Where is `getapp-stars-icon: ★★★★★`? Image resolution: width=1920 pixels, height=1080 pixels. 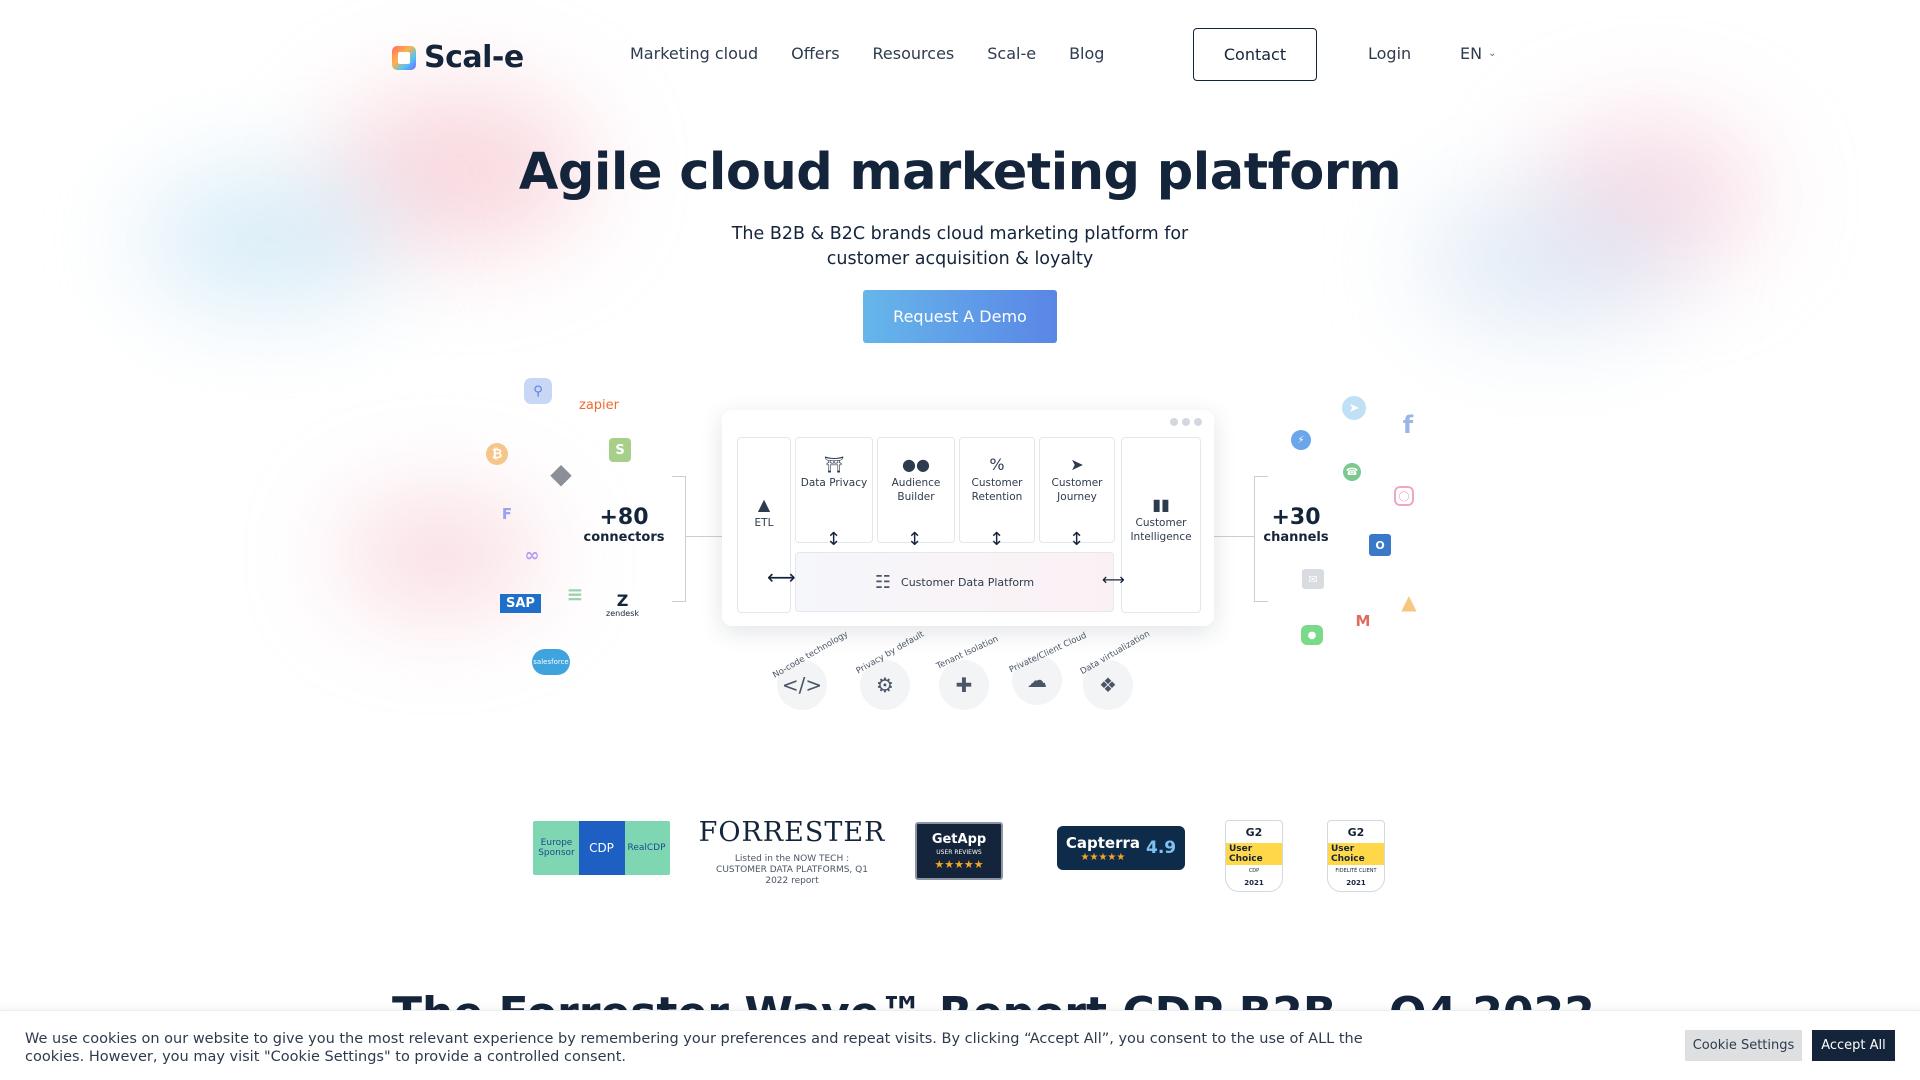 getapp-stars-icon: ★★★★★ is located at coordinates (959, 864).